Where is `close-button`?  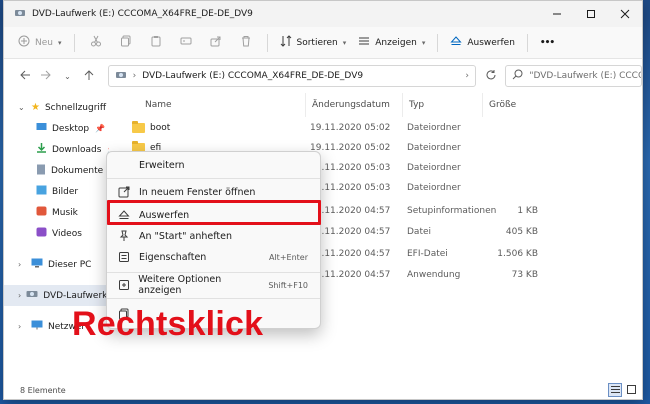
close-button is located at coordinates (625, 14).